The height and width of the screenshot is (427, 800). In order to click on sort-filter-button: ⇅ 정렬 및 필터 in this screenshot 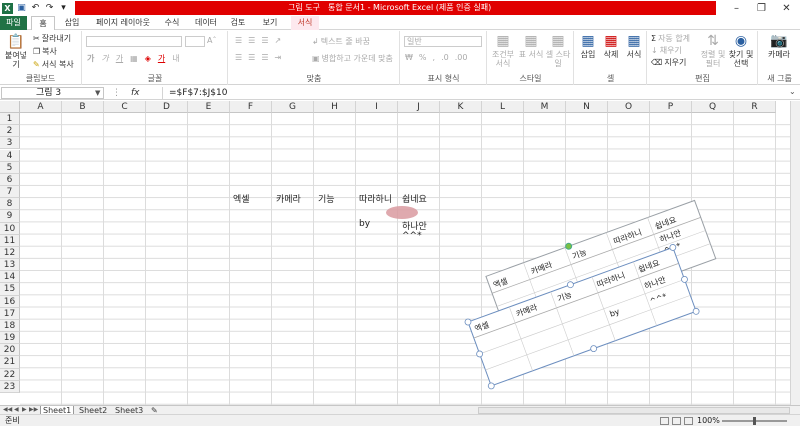, I will do `click(713, 51)`.